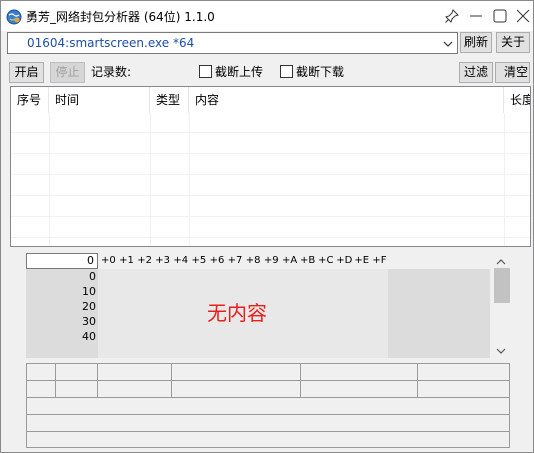 The width and height of the screenshot is (534, 453). Describe the element at coordinates (344, 260) in the screenshot. I see `hex-col-d: +D` at that location.